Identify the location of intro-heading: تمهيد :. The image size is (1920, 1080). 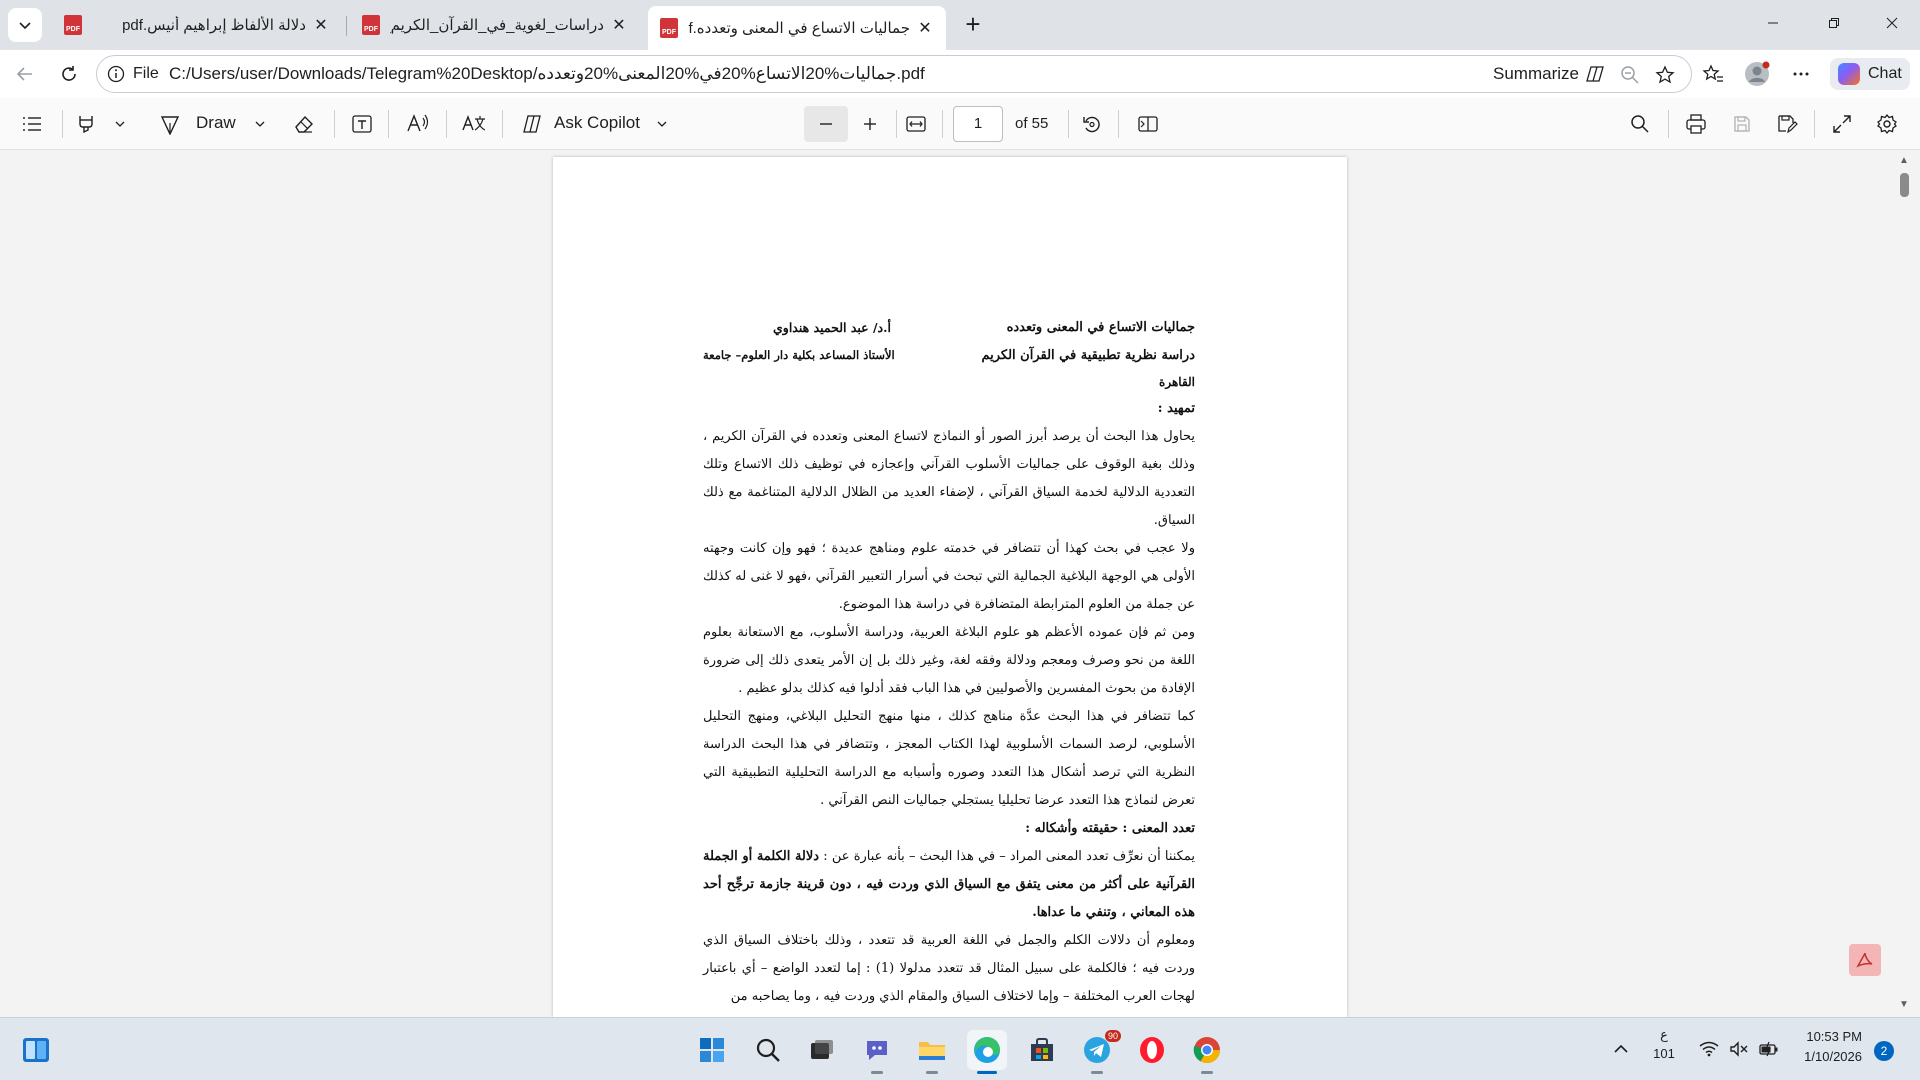
(1176, 408).